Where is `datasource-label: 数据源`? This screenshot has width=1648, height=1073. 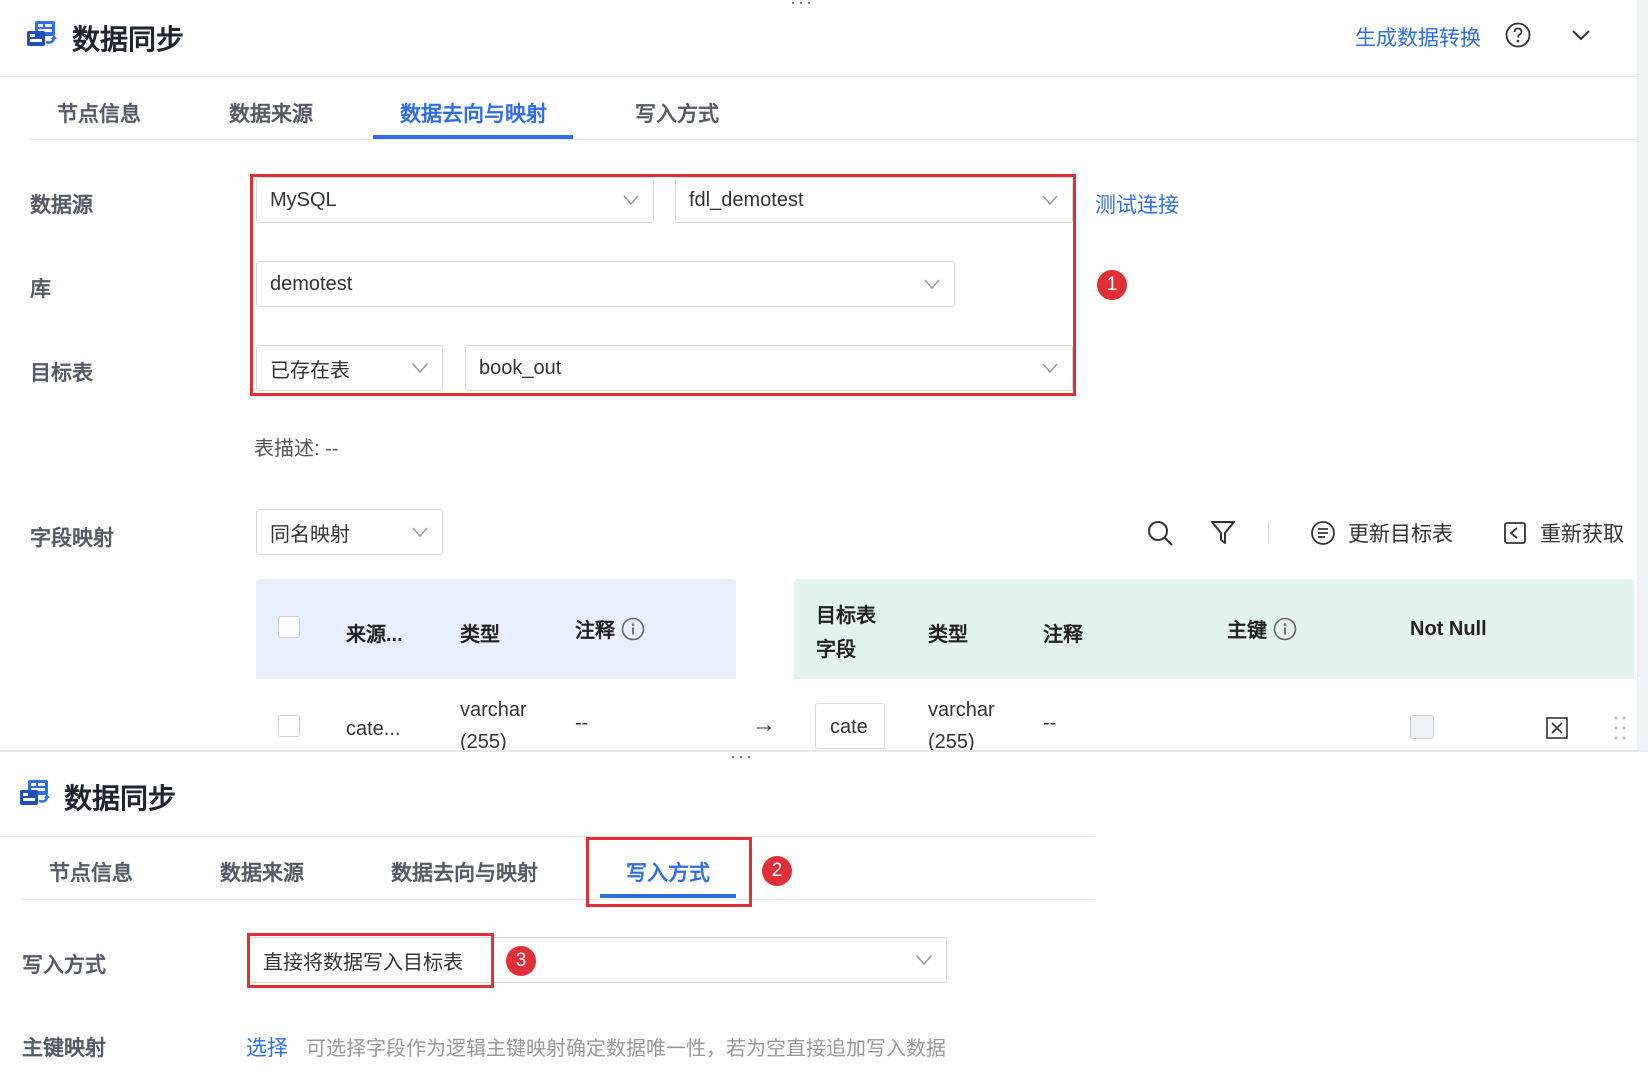
datasource-label: 数据源 is located at coordinates (61, 205).